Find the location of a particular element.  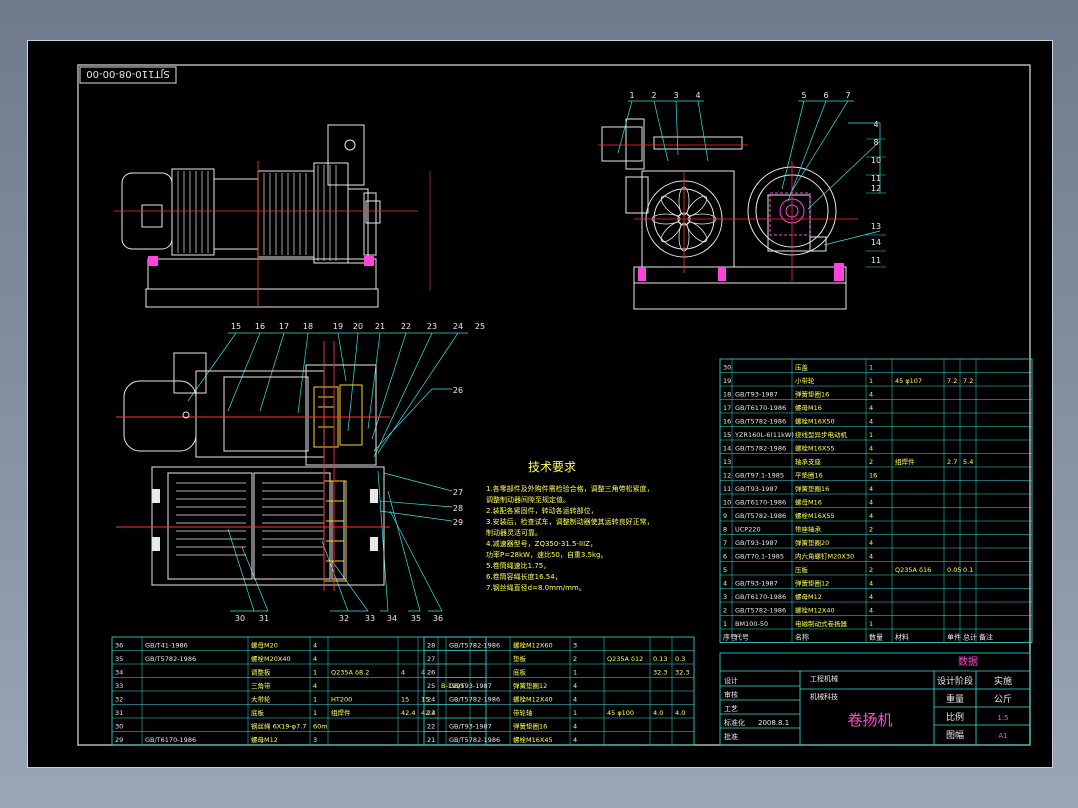

svg-text: 图幅 is located at coordinates (955, 735).